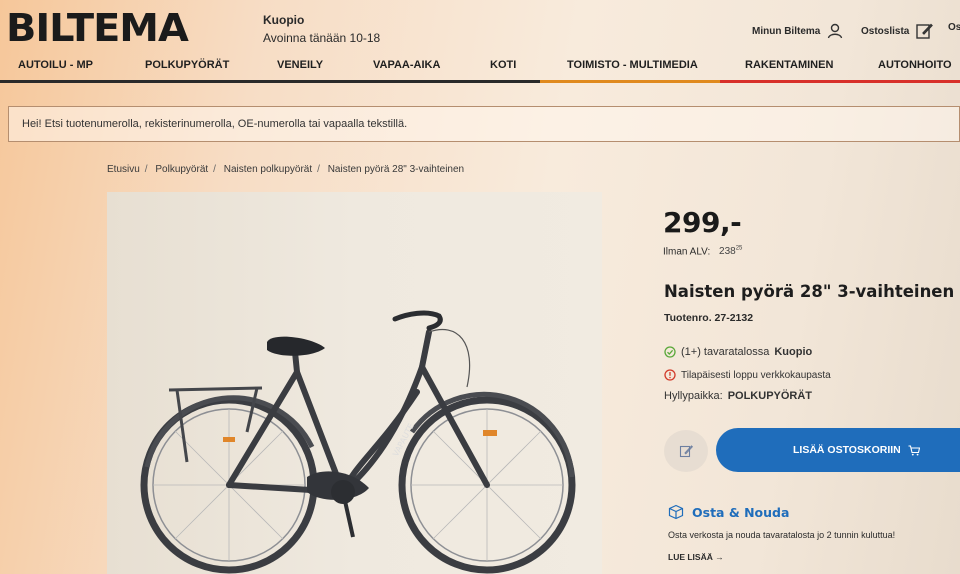  What do you see at coordinates (847, 450) in the screenshot?
I see `add-to-cart-label: LISÄÄ OSTOSKORIIN` at bounding box center [847, 450].